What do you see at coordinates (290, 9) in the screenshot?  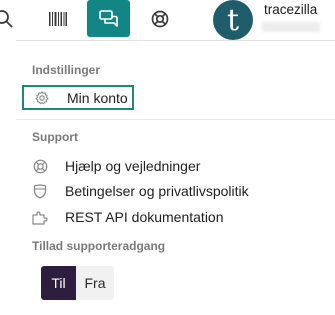 I see `username: tracezilla` at bounding box center [290, 9].